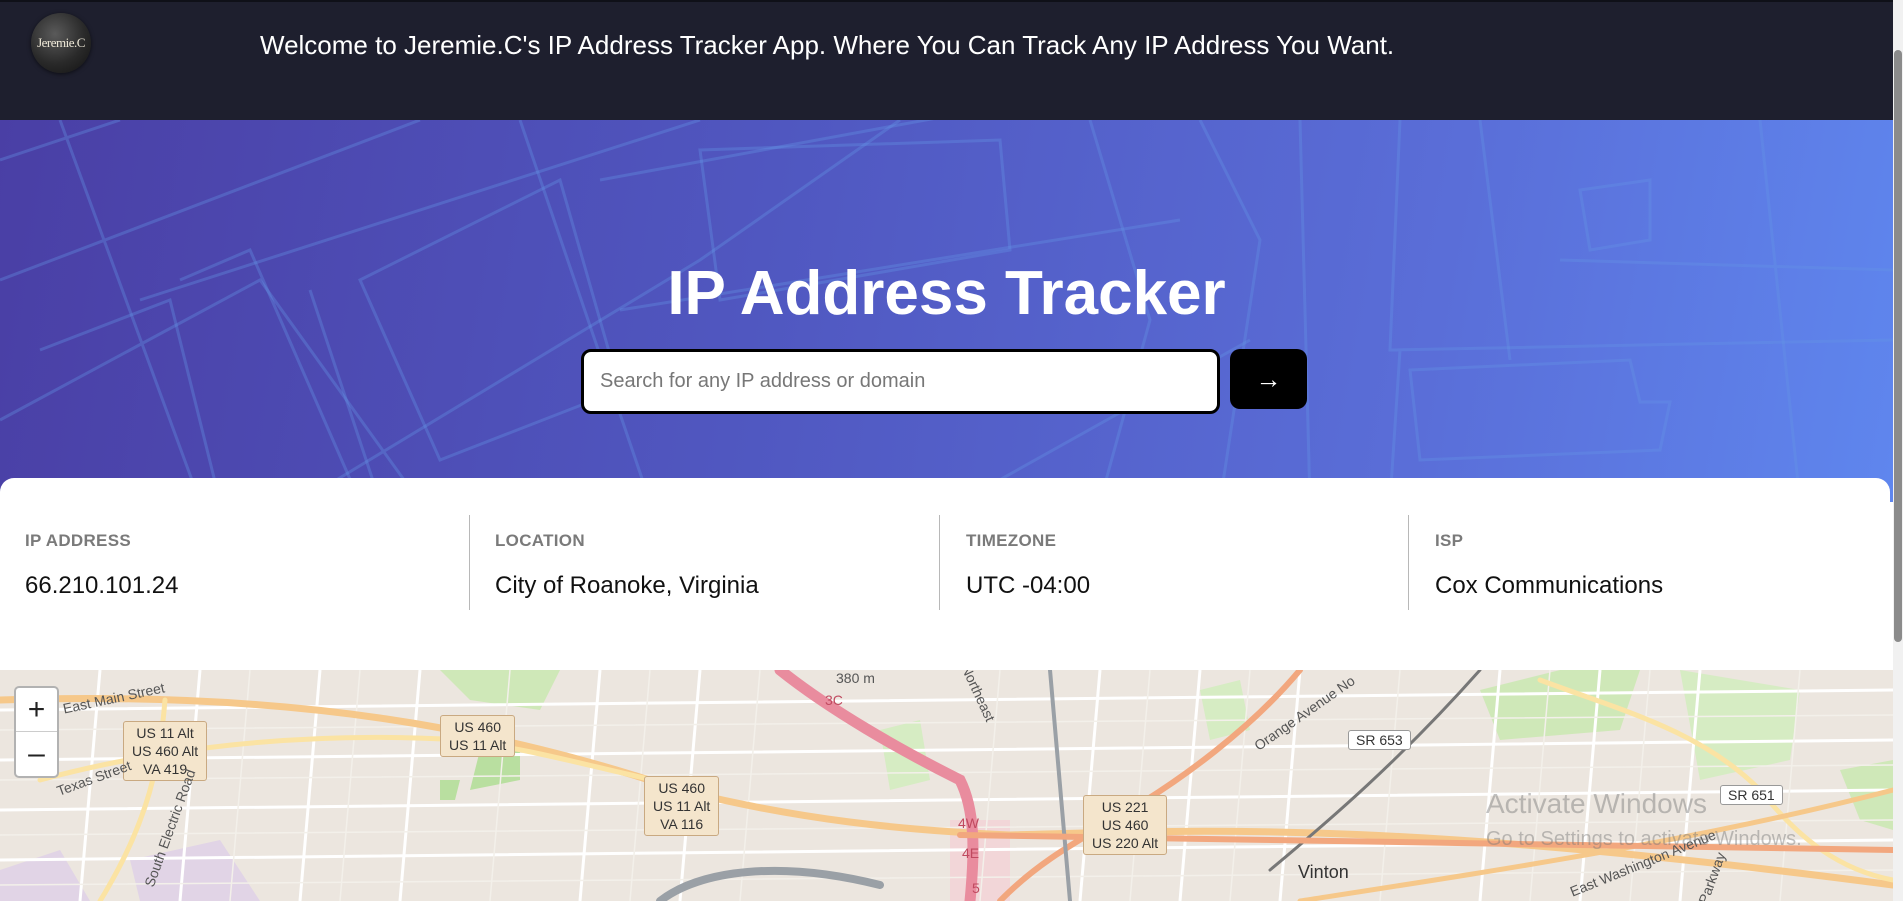 The image size is (1903, 901). Describe the element at coordinates (976, 888) in the screenshot. I see `exit-label: 5` at that location.